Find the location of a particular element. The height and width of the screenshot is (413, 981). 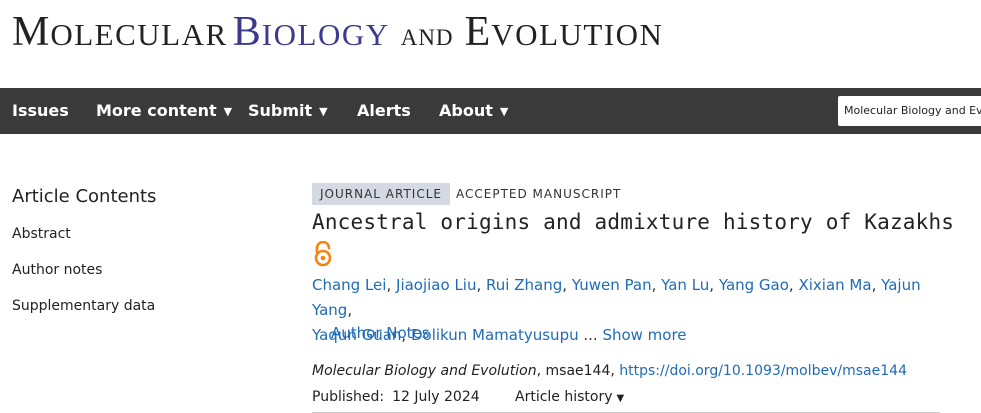

journal-masthead: MOLECULAR BIOLOGY AND EVOLUTION is located at coordinates (337, 38).